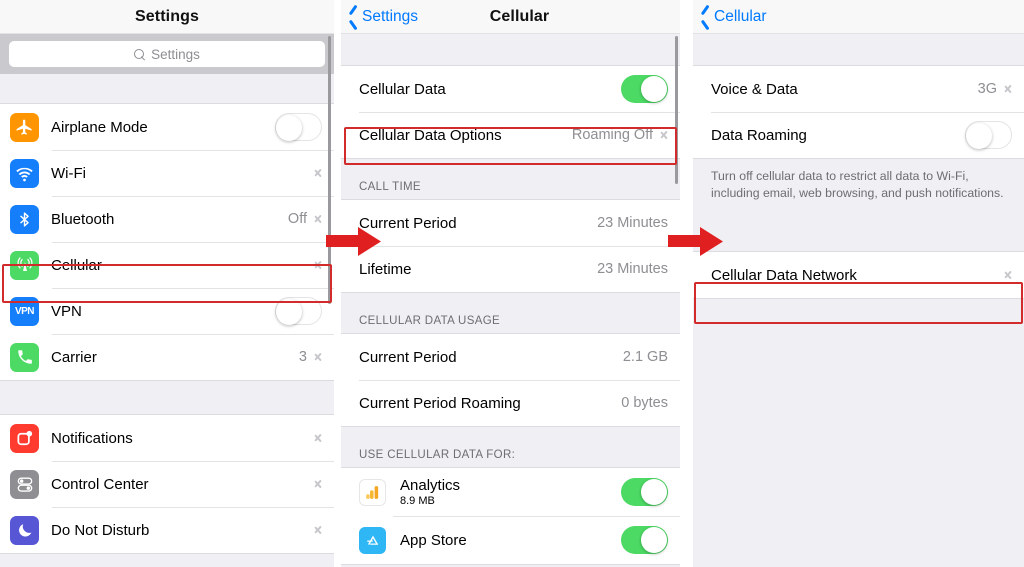 Image resolution: width=1024 pixels, height=567 pixels. I want to click on sidebar-item-bluetooth: Bluetooth Off, so click(167, 219).